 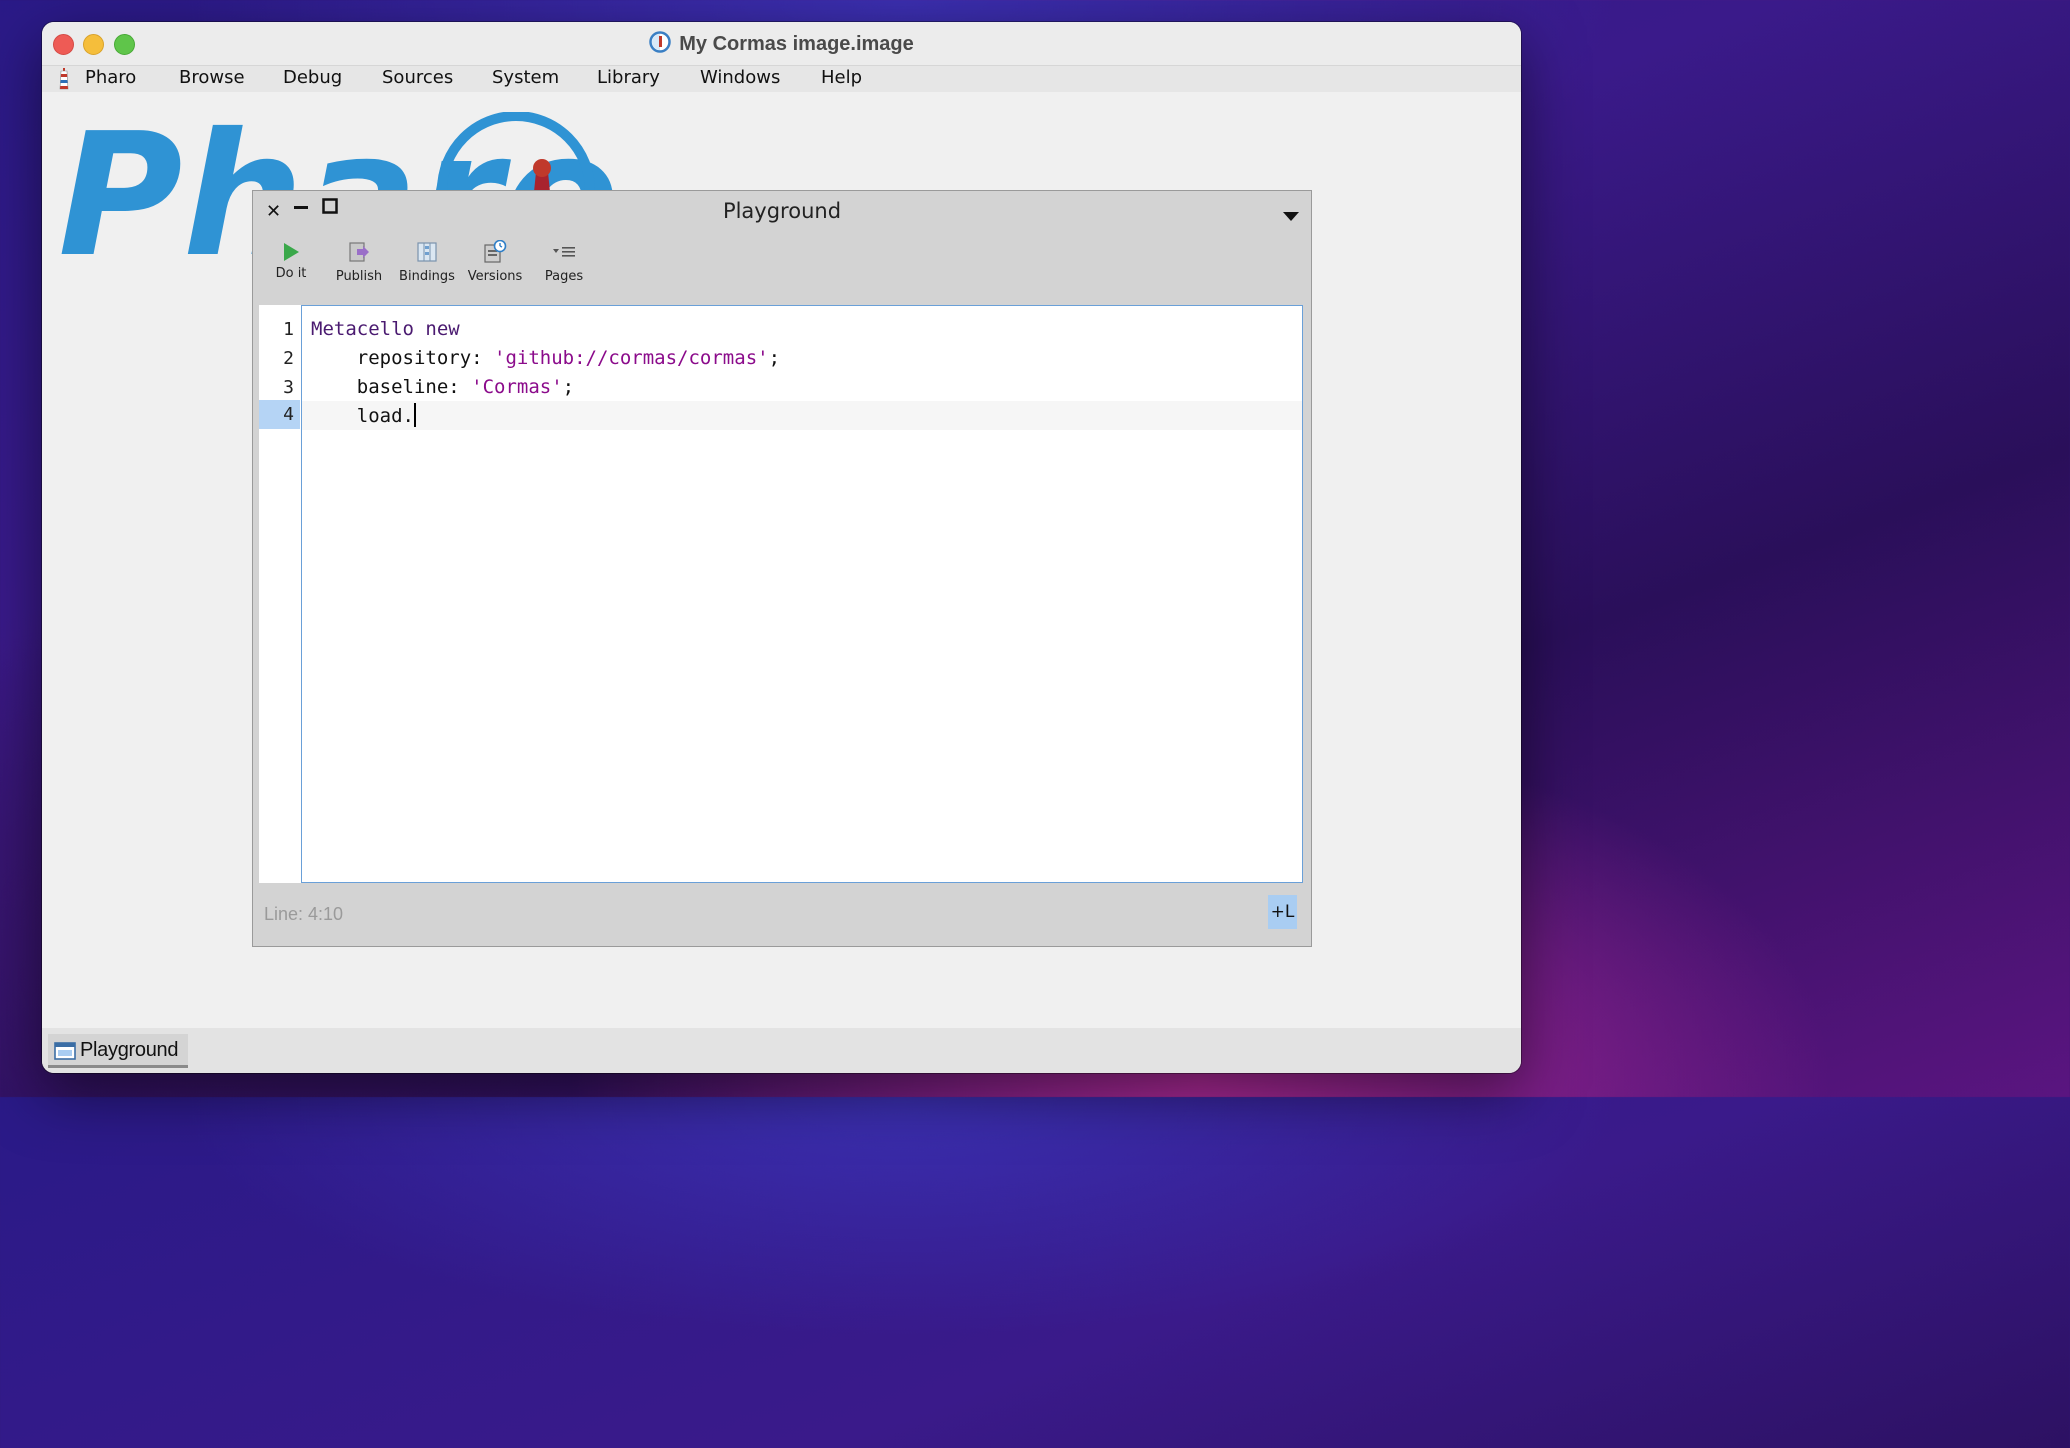 What do you see at coordinates (628, 77) in the screenshot?
I see `menu-library: Library` at bounding box center [628, 77].